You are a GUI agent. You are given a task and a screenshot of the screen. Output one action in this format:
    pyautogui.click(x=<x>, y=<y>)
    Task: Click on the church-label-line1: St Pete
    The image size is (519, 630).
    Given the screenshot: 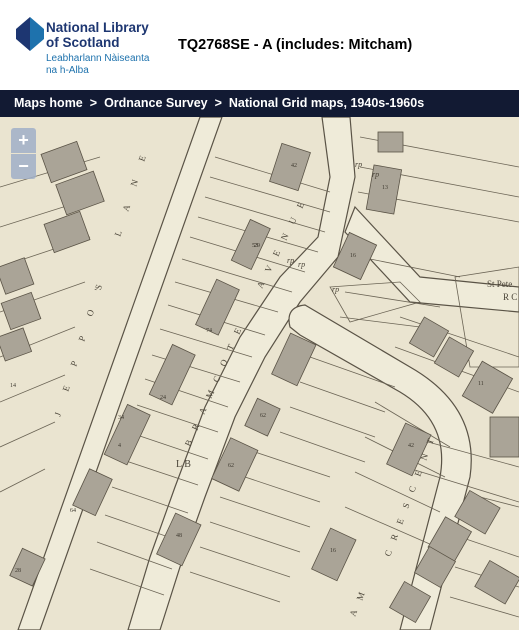 What is the action you would take?
    pyautogui.click(x=499, y=284)
    